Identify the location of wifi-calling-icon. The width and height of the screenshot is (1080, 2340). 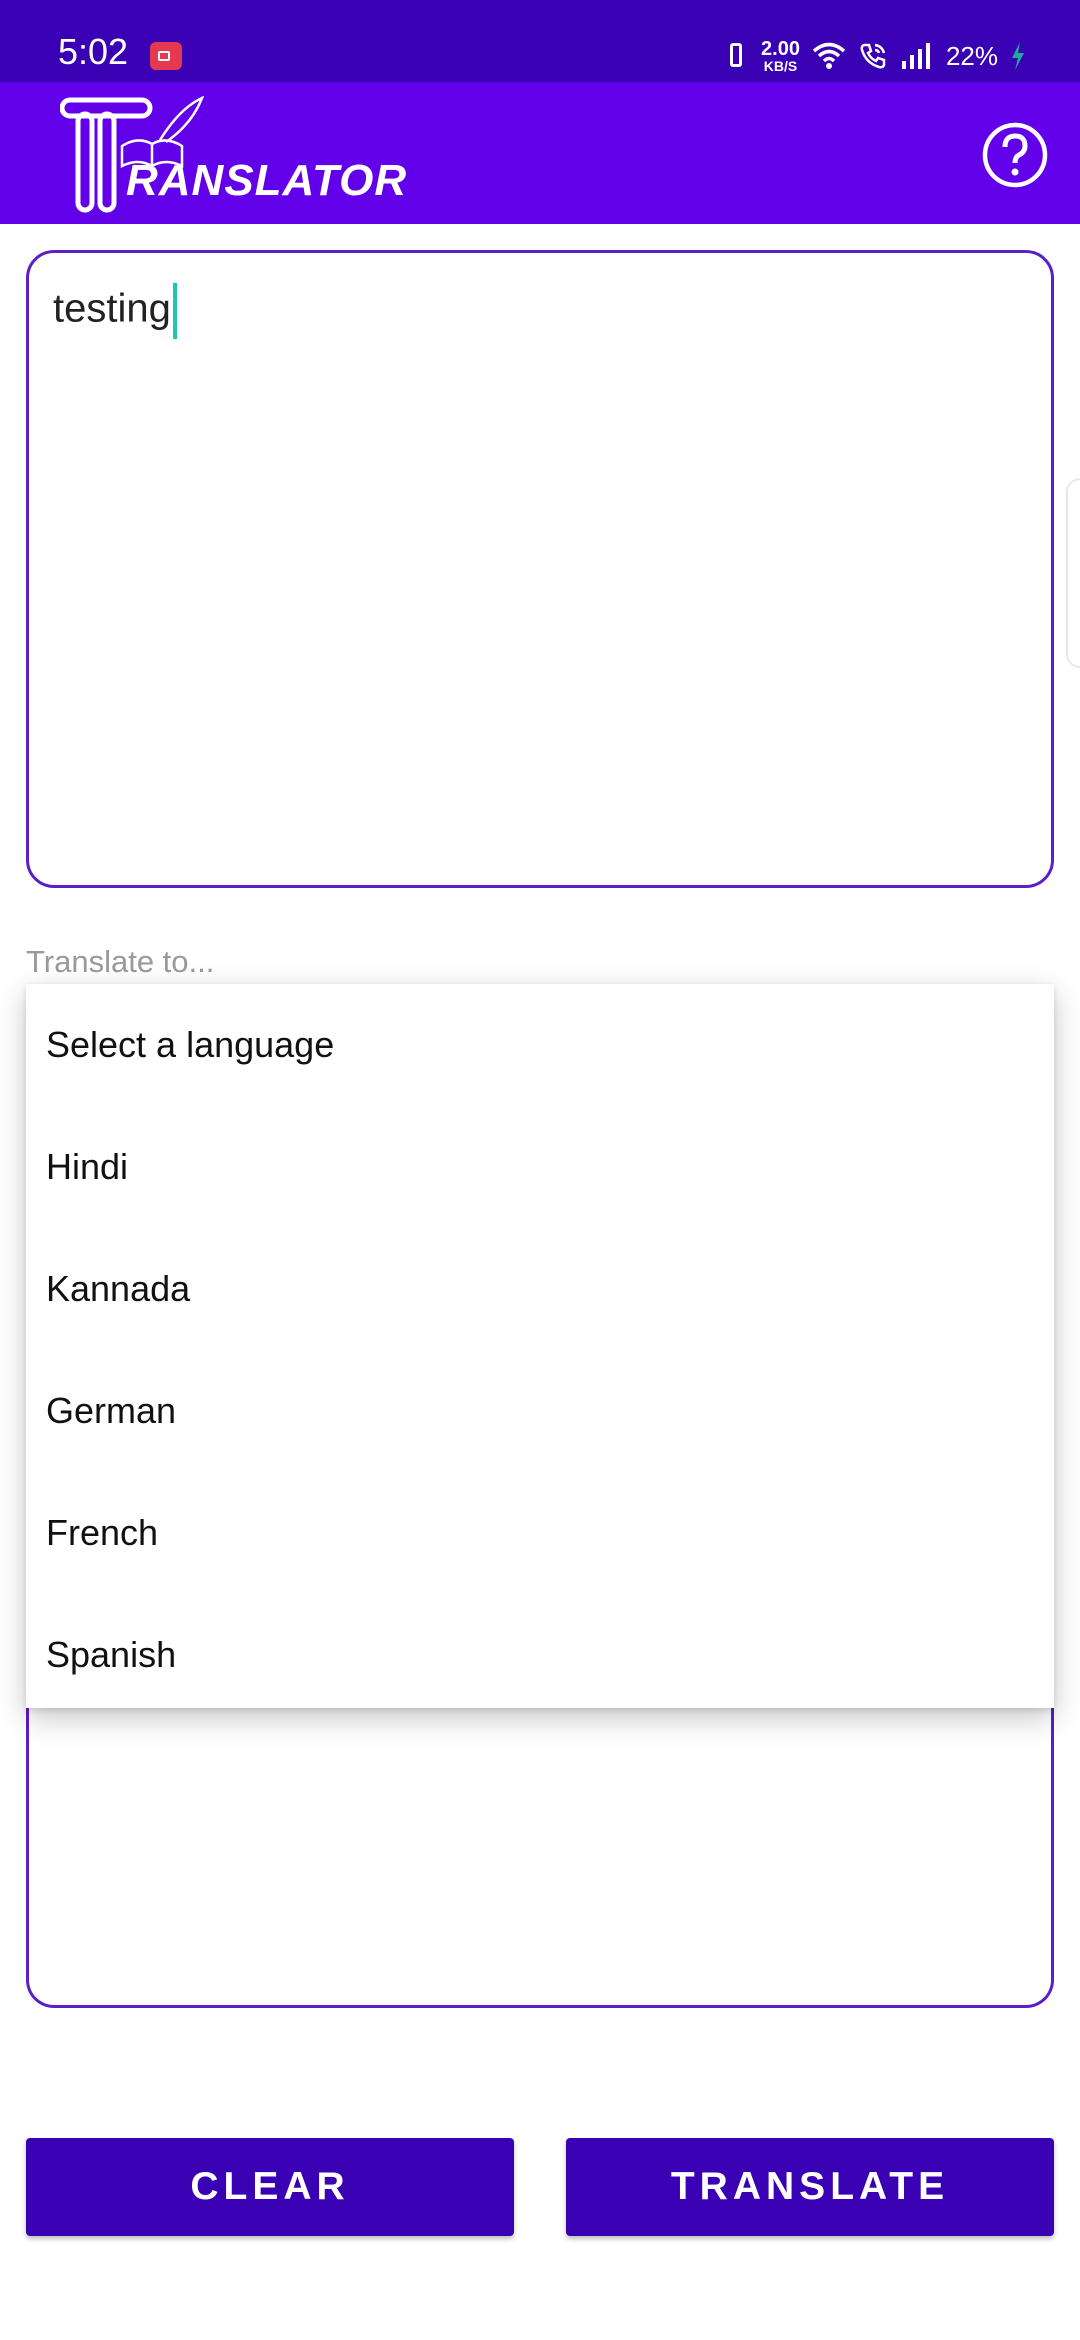
(873, 56).